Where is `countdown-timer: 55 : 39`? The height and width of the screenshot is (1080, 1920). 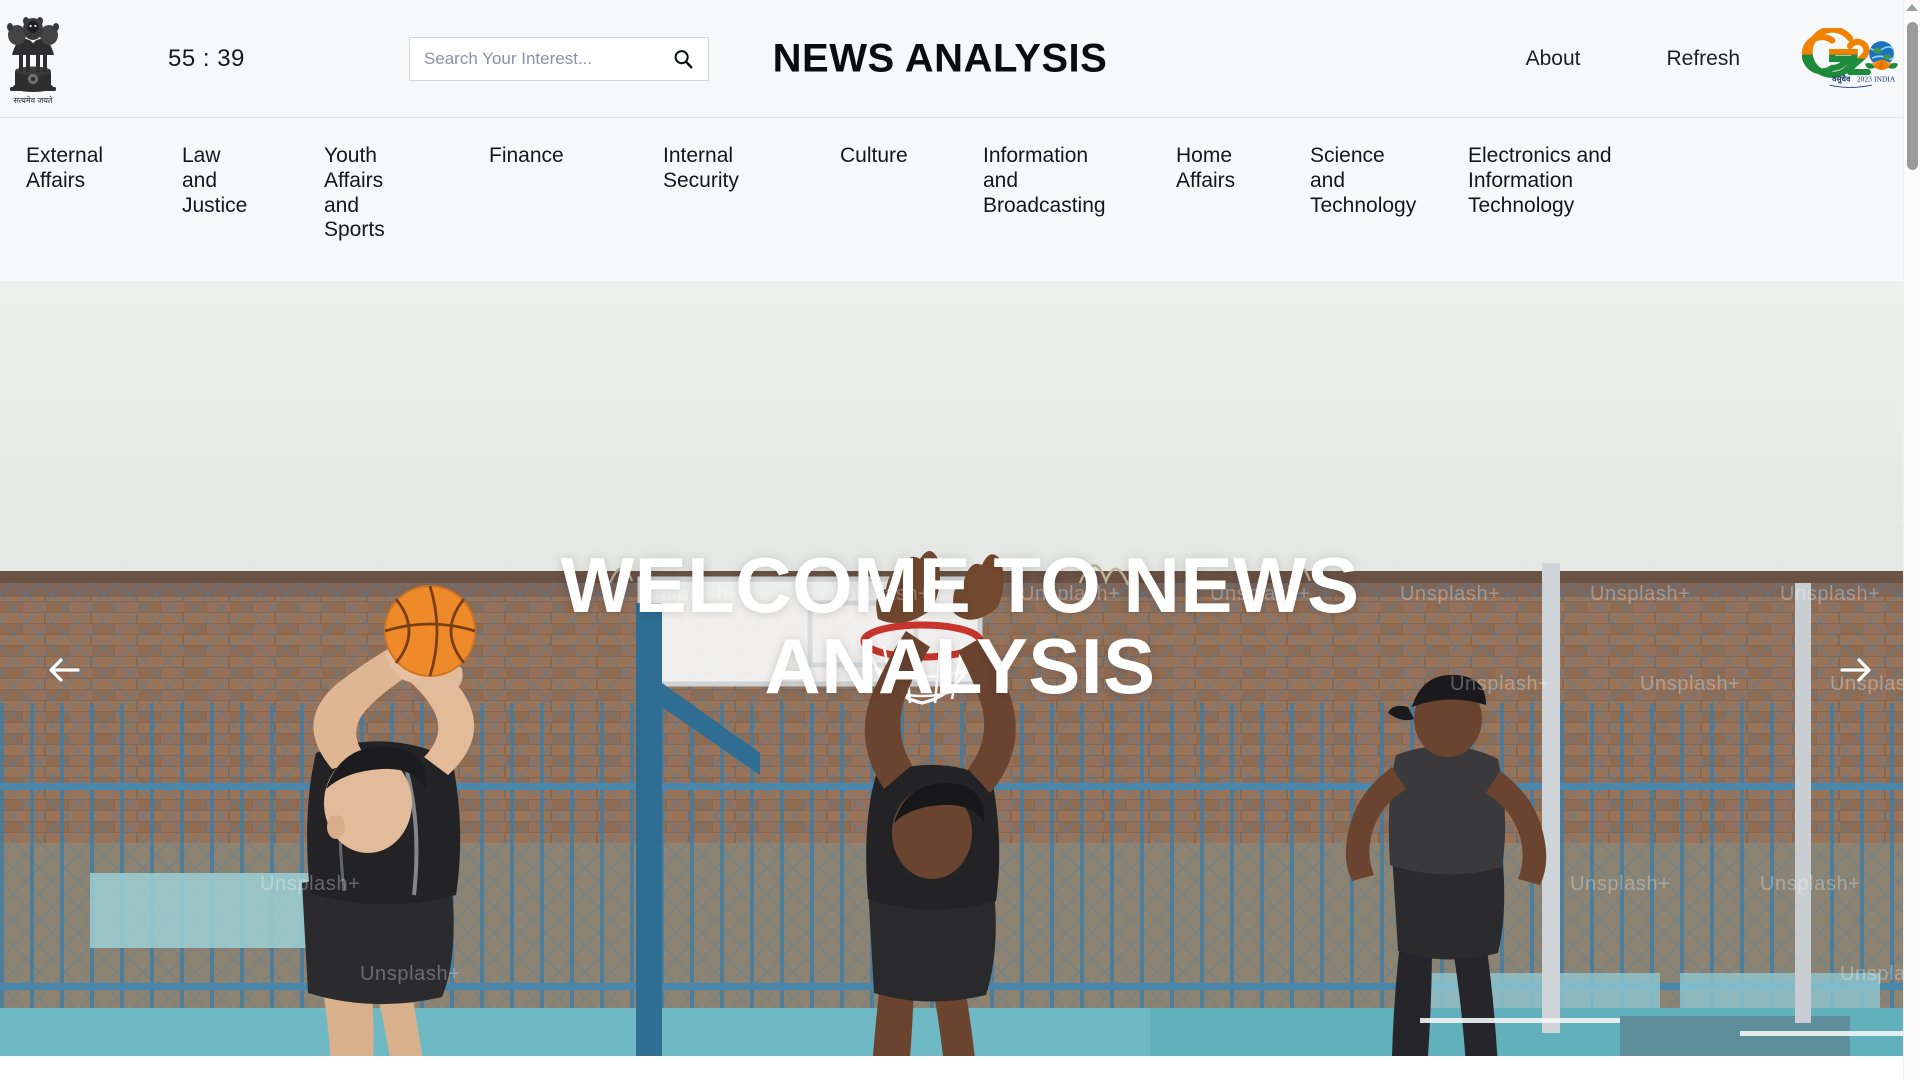
countdown-timer: 55 : 39 is located at coordinates (206, 58).